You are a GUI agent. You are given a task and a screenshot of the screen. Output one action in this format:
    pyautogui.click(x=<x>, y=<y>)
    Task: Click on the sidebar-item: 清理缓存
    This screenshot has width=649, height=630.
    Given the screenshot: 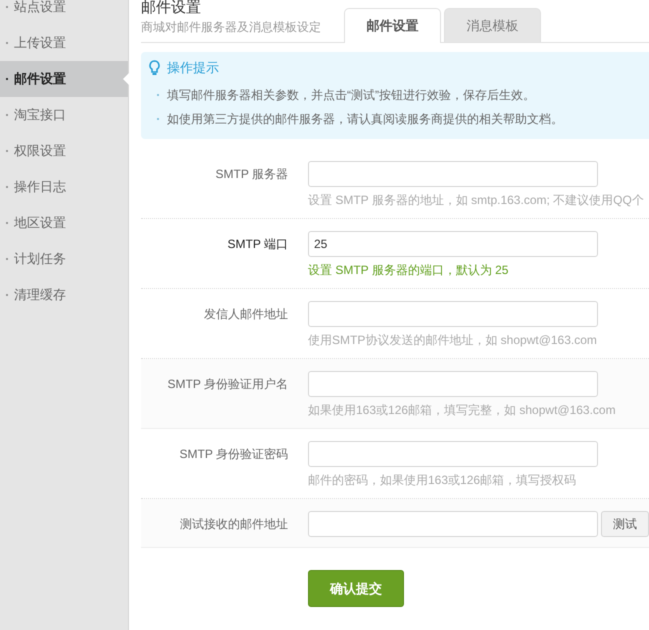 What is the action you would take?
    pyautogui.click(x=64, y=295)
    